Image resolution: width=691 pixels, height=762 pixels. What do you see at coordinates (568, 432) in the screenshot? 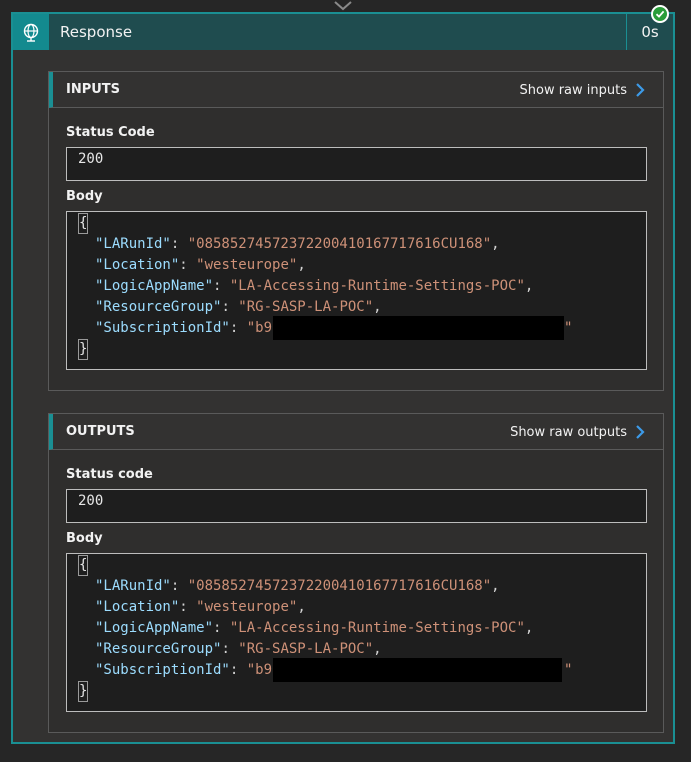
I see `show-raw-outputs-label: Show raw outputs` at bounding box center [568, 432].